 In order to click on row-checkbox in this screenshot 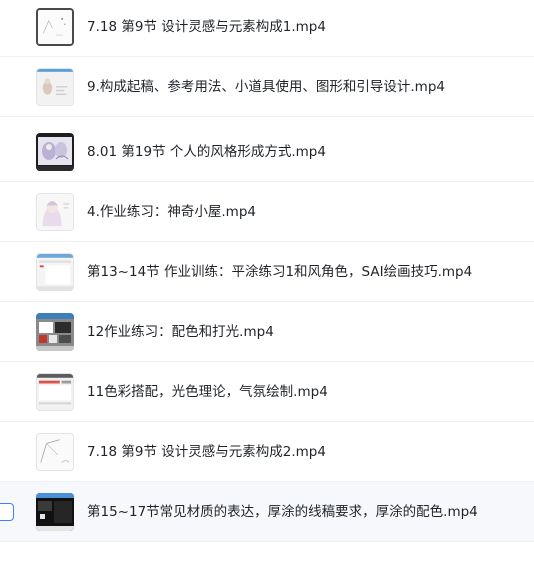, I will do `click(7, 512)`.